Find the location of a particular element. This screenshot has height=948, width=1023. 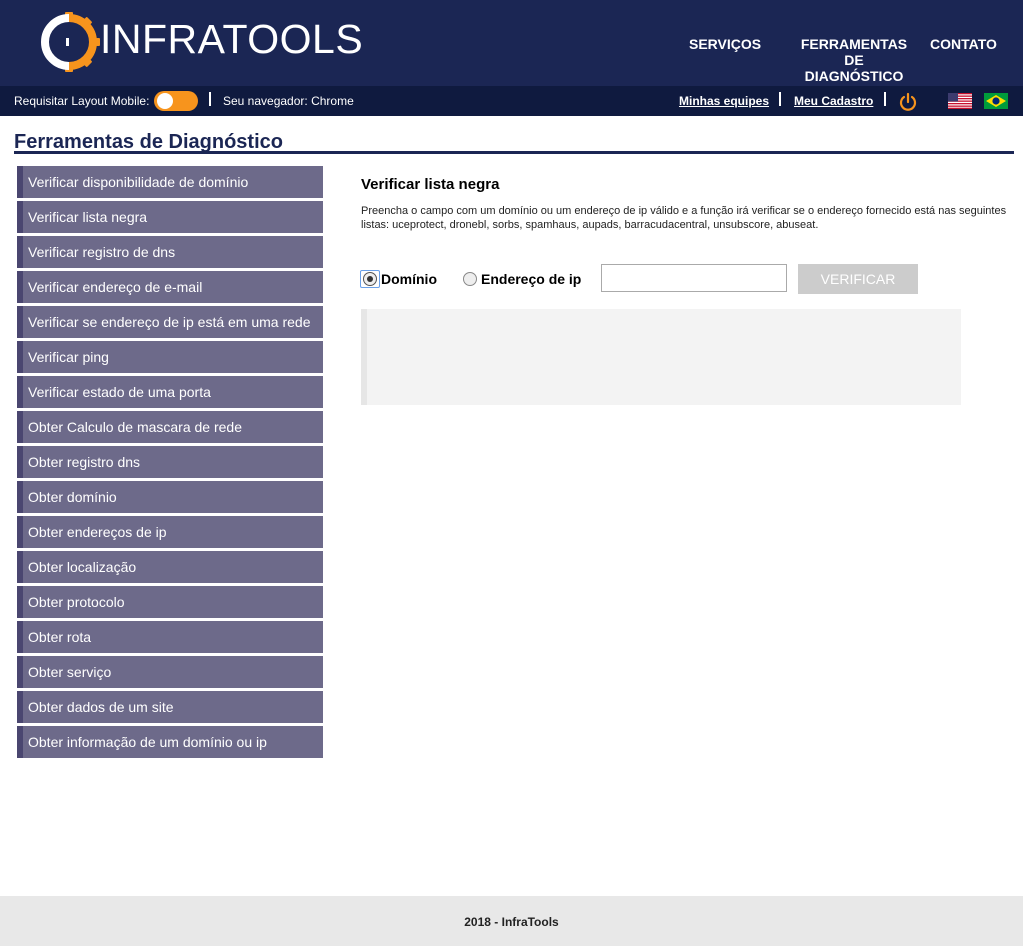

gear-logo-icon is located at coordinates (70, 42).